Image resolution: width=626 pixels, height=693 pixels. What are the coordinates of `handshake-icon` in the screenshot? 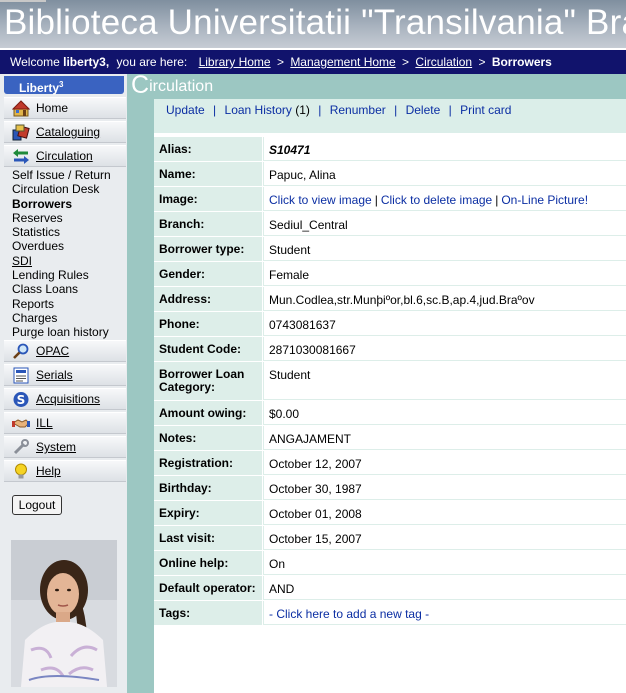 It's located at (21, 423).